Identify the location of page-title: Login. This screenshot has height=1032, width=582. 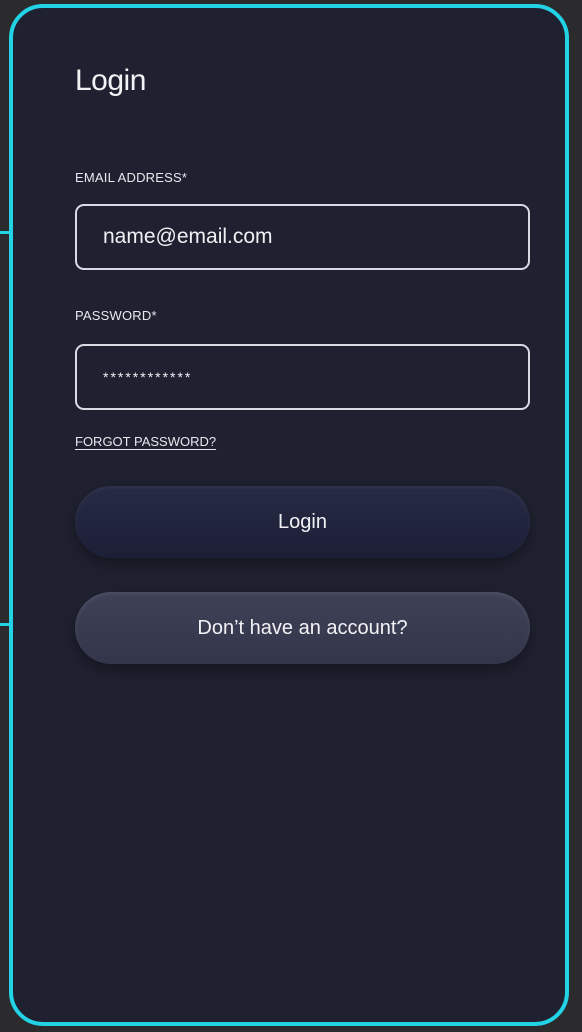
(110, 80).